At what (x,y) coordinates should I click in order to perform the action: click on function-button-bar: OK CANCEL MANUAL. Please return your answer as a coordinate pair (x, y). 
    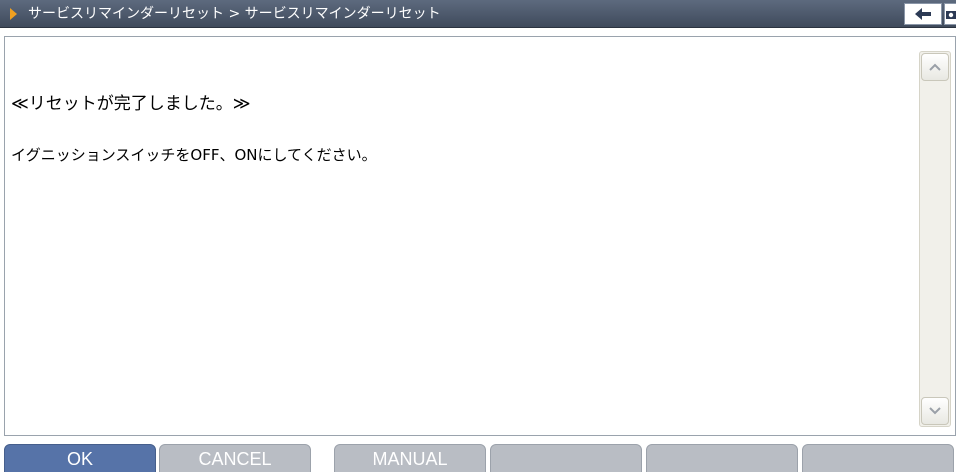
    Looking at the image, I should click on (478, 456).